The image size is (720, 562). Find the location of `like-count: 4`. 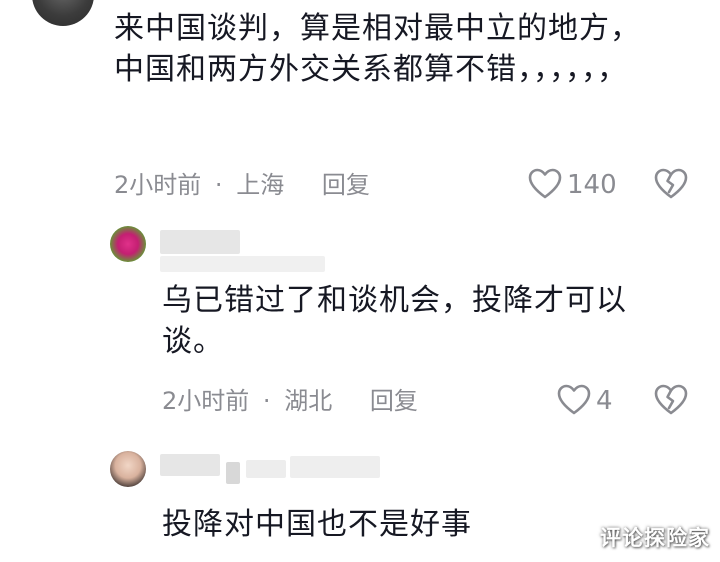

like-count: 4 is located at coordinates (604, 401).